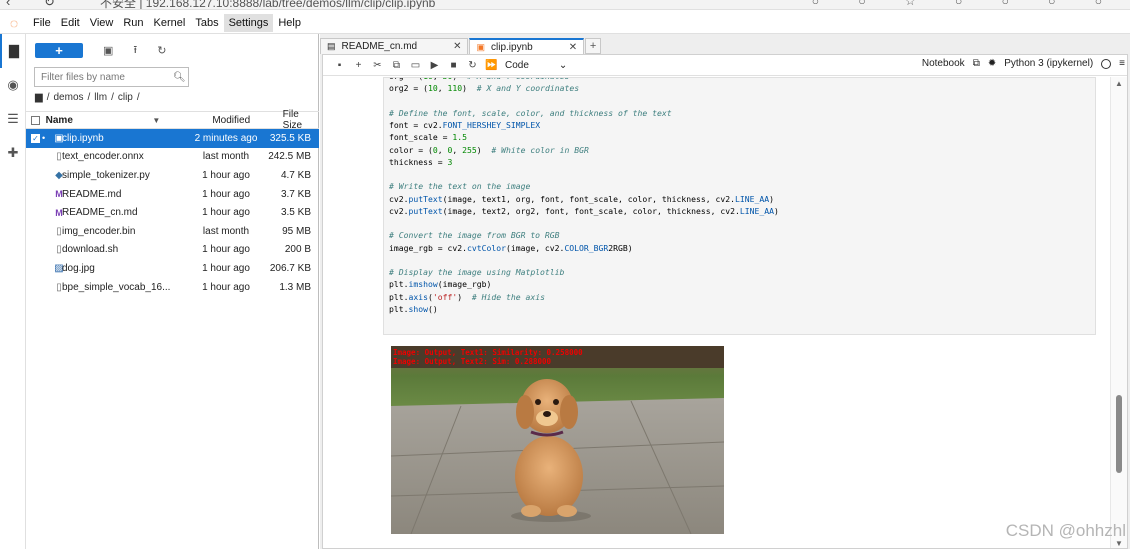  Describe the element at coordinates (13, 51) in the screenshot. I see `folder-icon: ▇` at that location.